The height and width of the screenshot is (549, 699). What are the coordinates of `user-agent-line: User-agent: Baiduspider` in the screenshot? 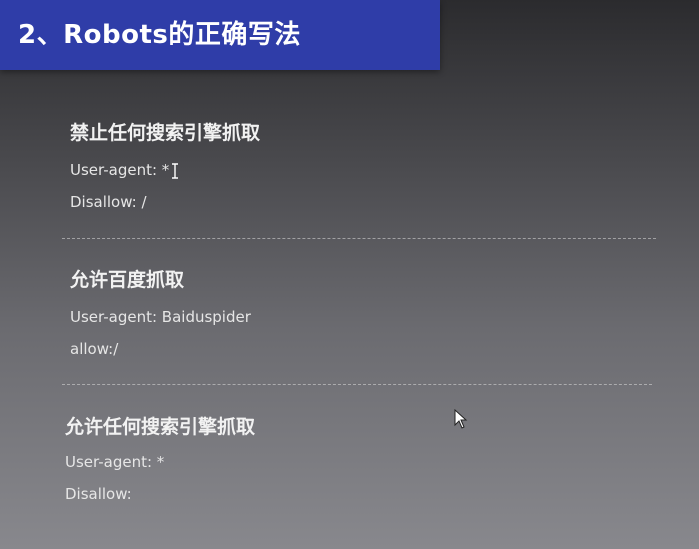 It's located at (160, 317).